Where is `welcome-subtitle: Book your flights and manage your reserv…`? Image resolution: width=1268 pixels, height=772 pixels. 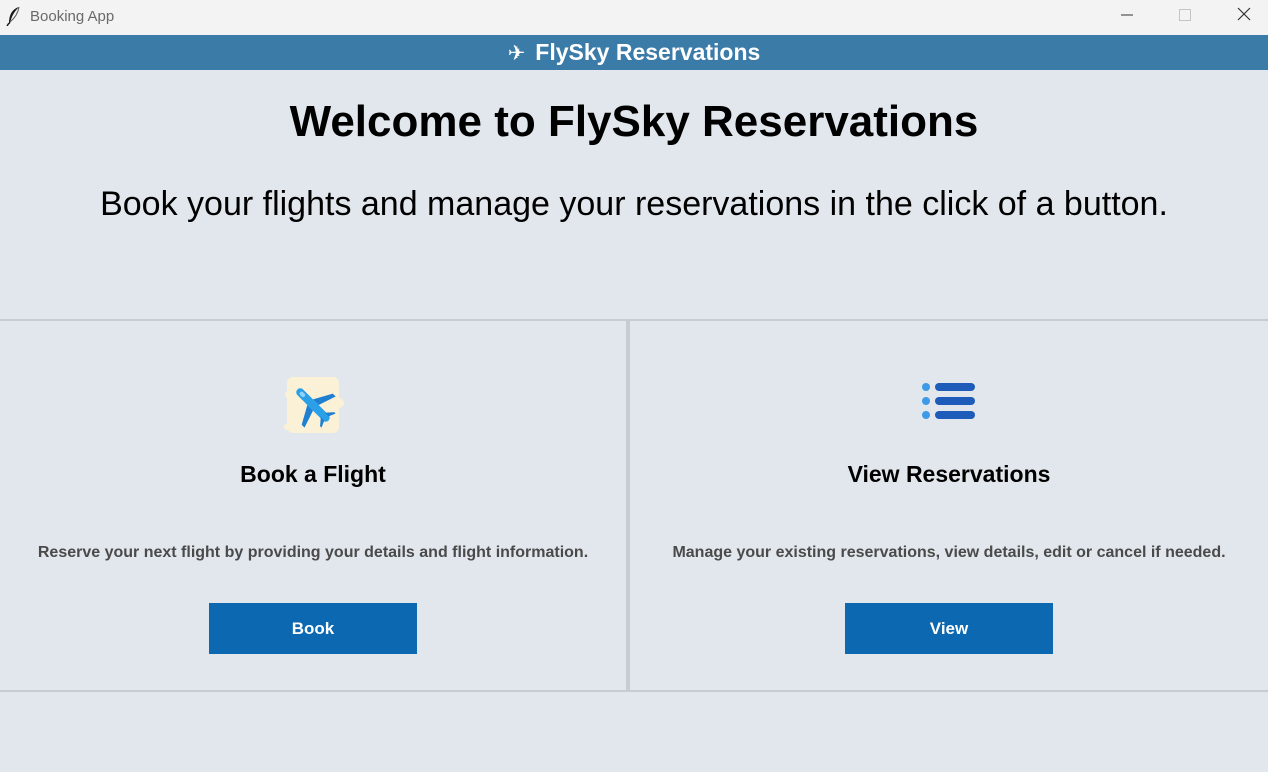 welcome-subtitle: Book your flights and manage your reserv… is located at coordinates (634, 204).